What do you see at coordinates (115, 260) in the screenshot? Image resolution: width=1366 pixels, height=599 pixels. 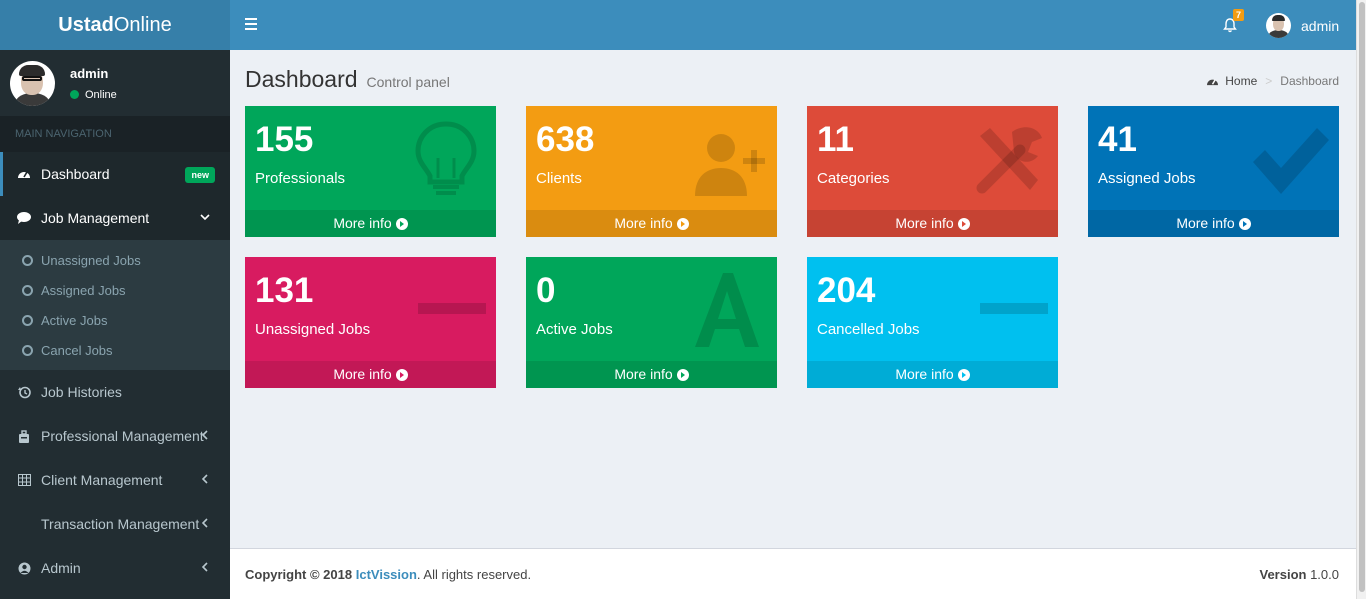 I see `submenu-item-unassigned-jobs: Unassigned Jobs` at bounding box center [115, 260].